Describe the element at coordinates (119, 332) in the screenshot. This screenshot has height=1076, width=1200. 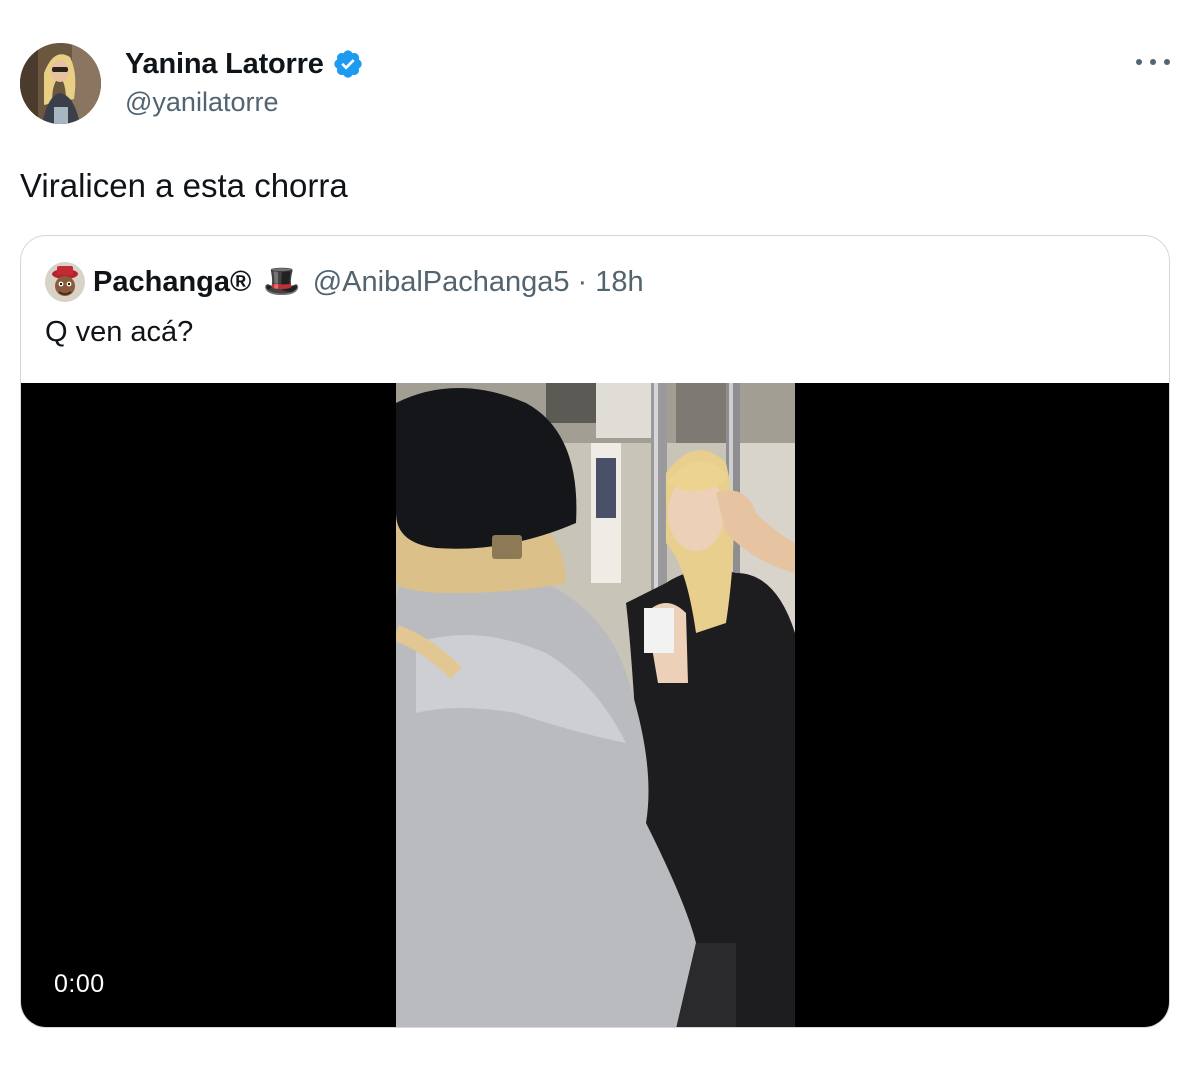
I see `quoted-tweet-text: Q ven acá?` at that location.